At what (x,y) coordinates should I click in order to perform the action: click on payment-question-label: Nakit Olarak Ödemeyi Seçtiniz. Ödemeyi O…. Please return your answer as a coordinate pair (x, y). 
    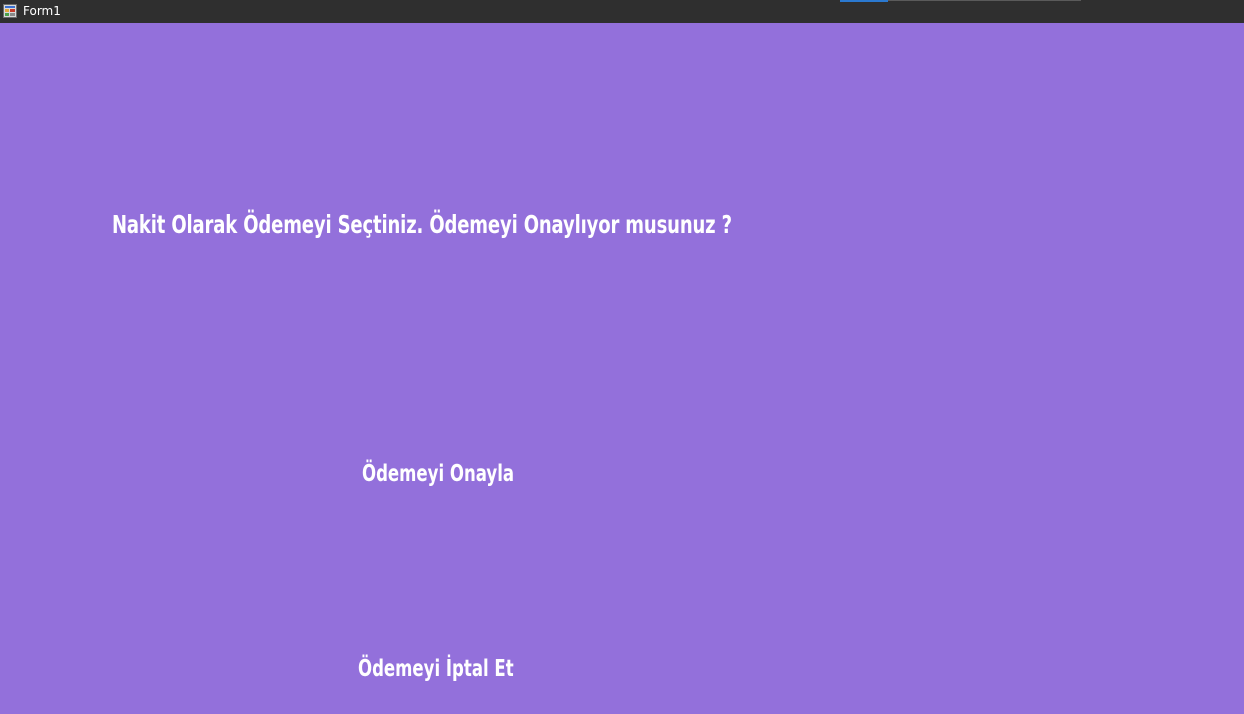
    Looking at the image, I should click on (422, 224).